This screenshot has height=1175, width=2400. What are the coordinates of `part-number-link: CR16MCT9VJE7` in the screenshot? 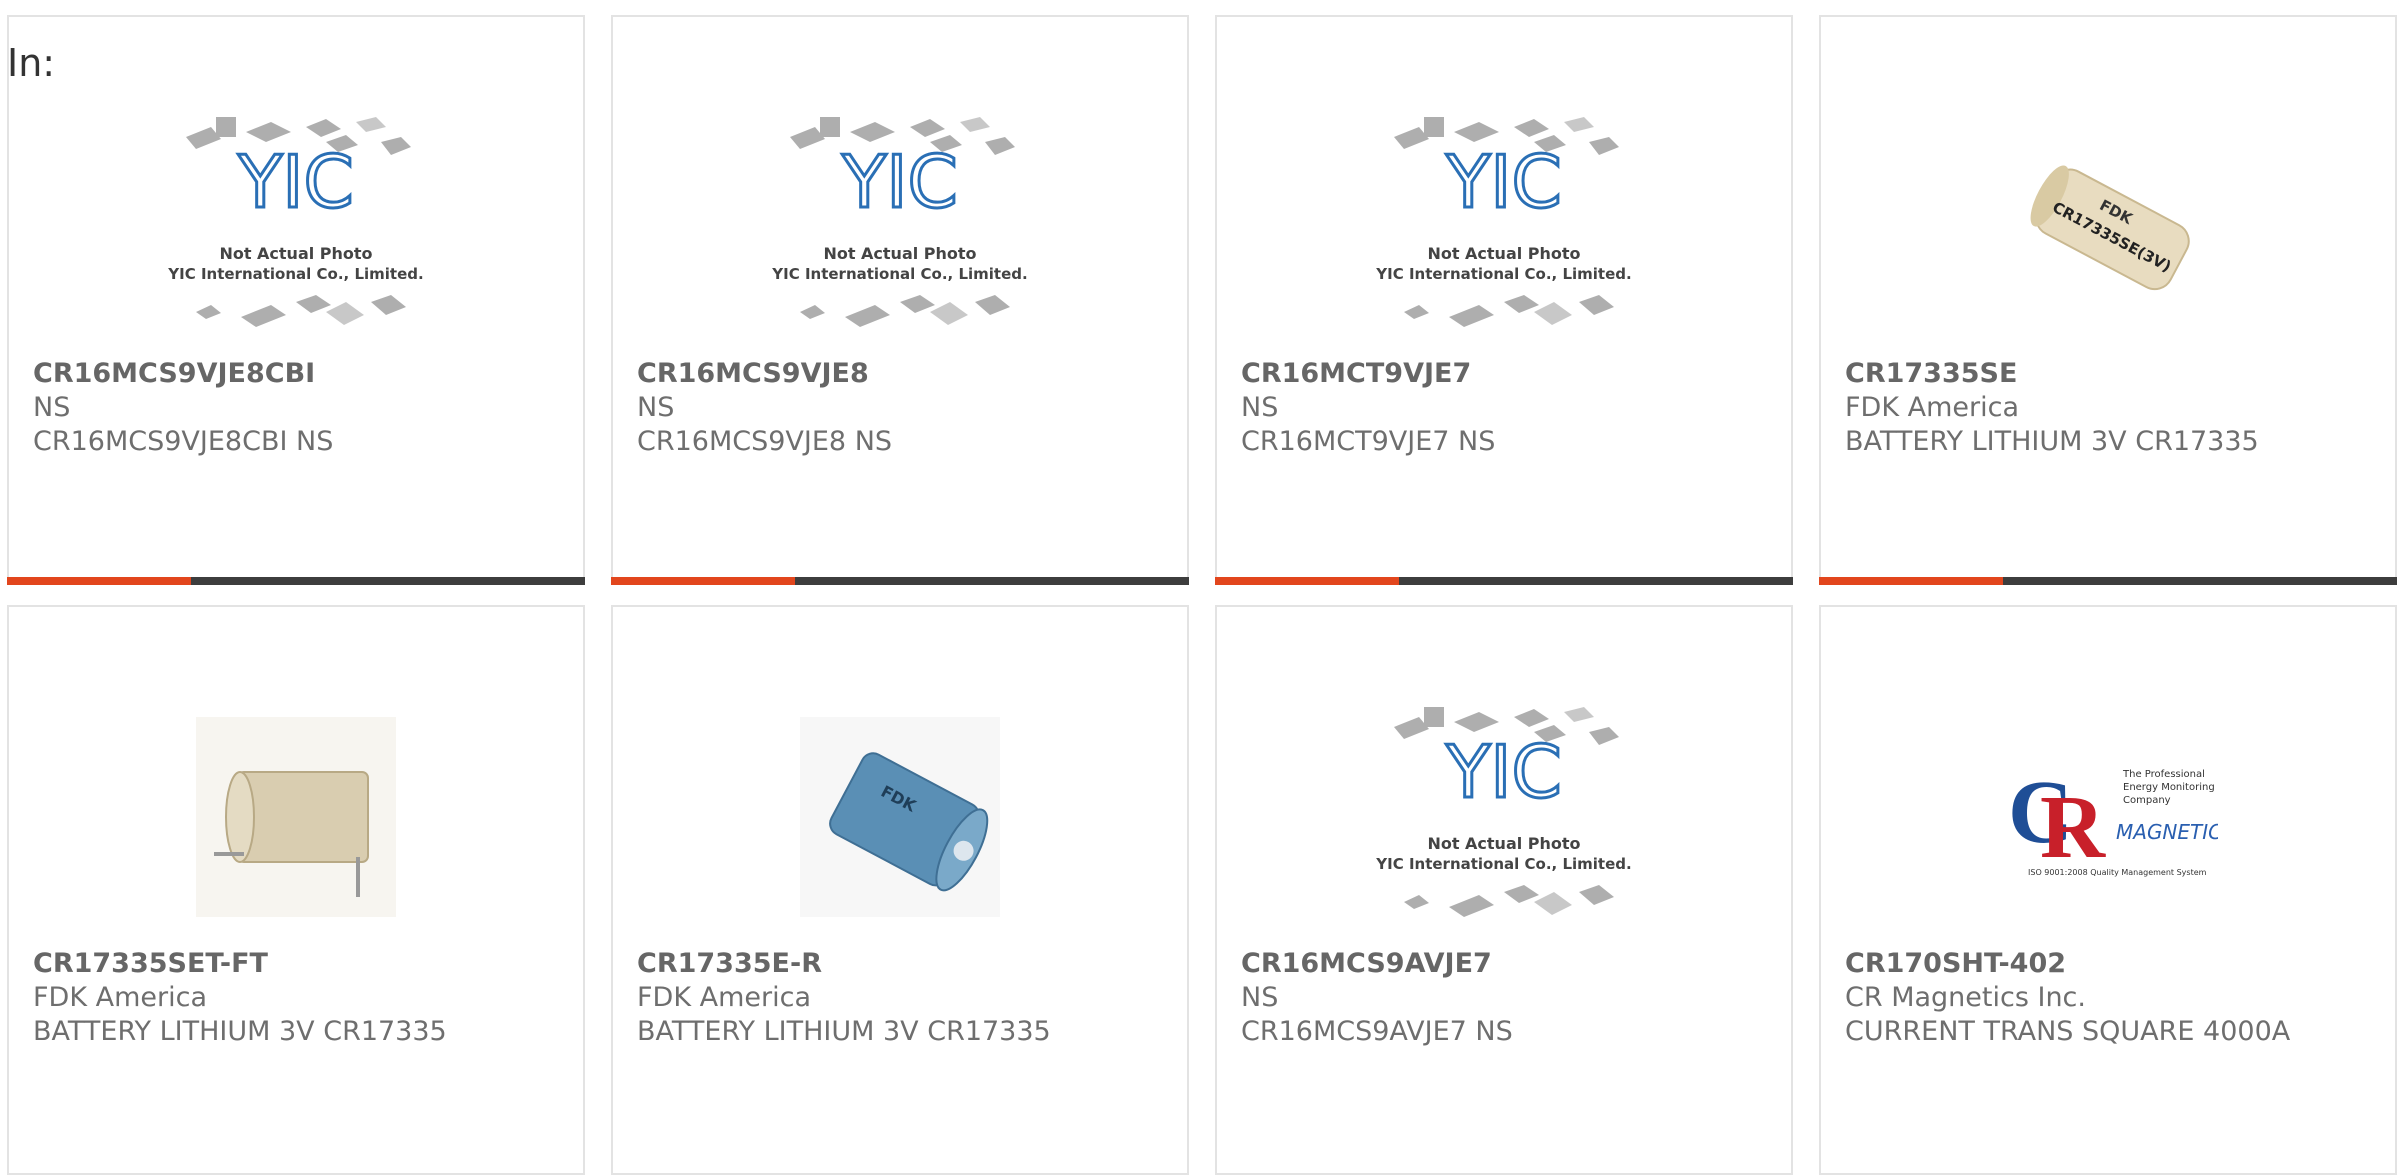 It's located at (1506, 374).